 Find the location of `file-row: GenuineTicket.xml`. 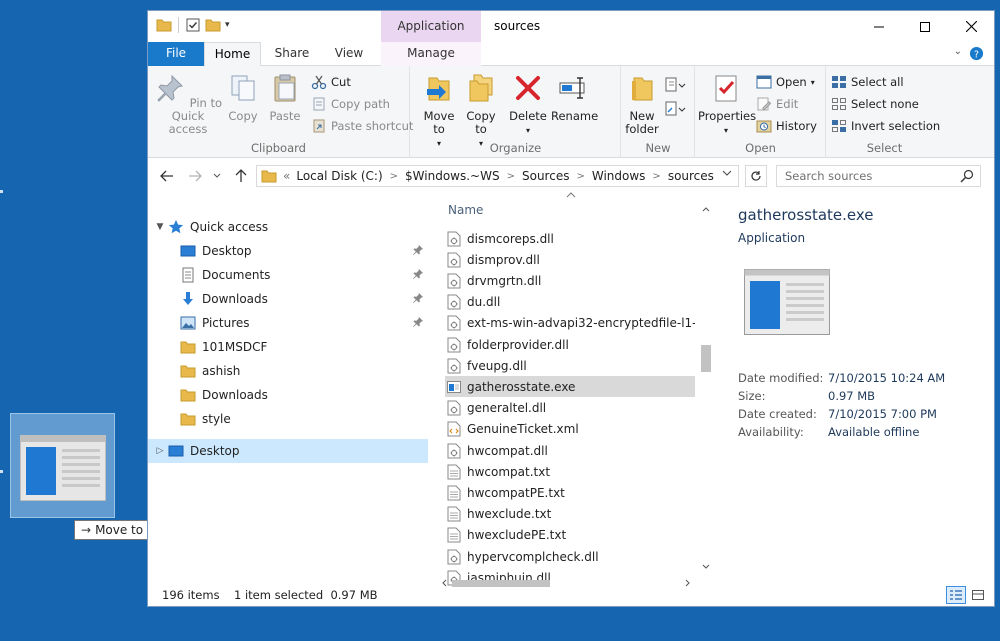

file-row: GenuineTicket.xml is located at coordinates (570, 429).